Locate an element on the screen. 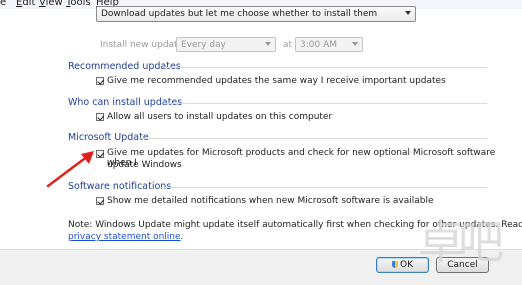 This screenshot has height=285, width=522. recommended-updates-checkbox is located at coordinates (100, 81).